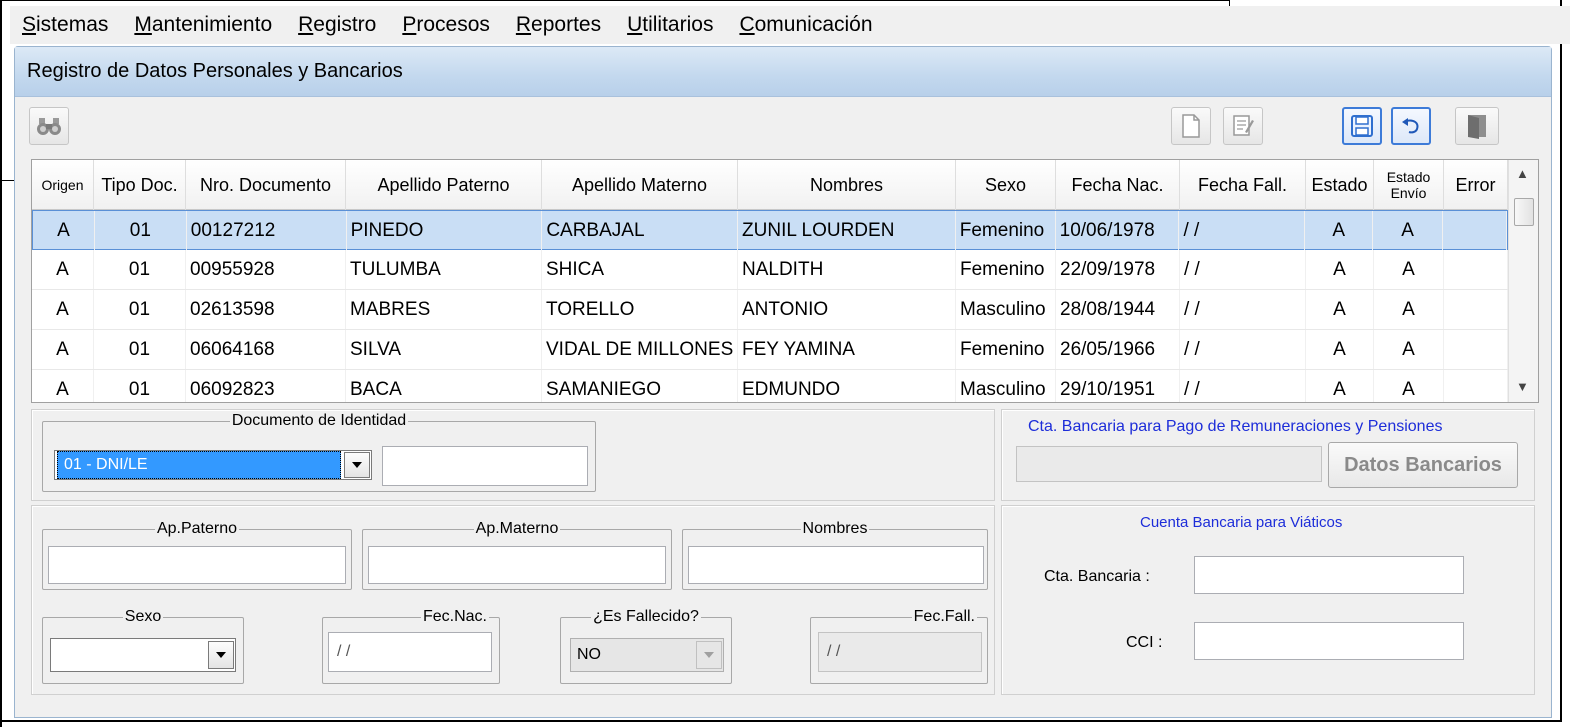 This screenshot has width=1593, height=727. What do you see at coordinates (558, 25) in the screenshot?
I see `menu-item-reportes: Reportes` at bounding box center [558, 25].